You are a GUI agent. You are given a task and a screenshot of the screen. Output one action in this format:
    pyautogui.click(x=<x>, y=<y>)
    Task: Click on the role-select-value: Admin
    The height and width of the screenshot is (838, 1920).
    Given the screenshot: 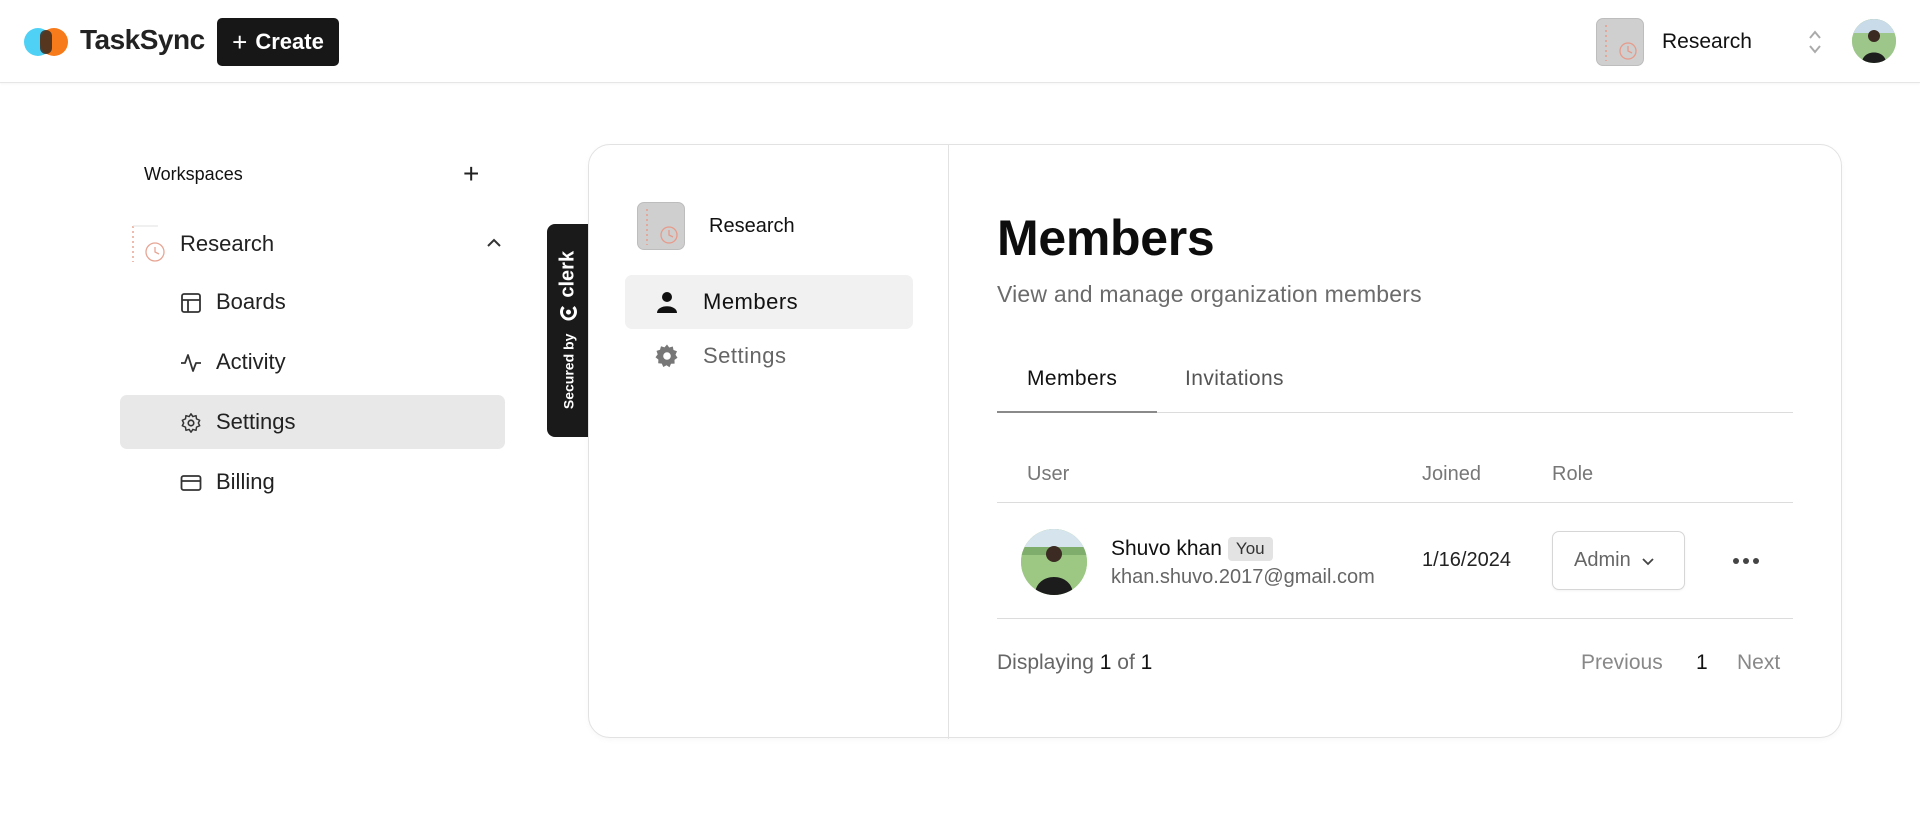 What is the action you would take?
    pyautogui.click(x=1602, y=560)
    